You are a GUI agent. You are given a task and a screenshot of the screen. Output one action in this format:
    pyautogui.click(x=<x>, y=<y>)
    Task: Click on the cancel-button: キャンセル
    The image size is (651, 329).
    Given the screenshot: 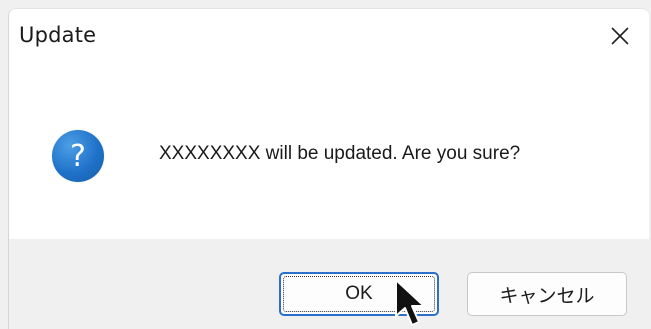 What is the action you would take?
    pyautogui.click(x=547, y=294)
    